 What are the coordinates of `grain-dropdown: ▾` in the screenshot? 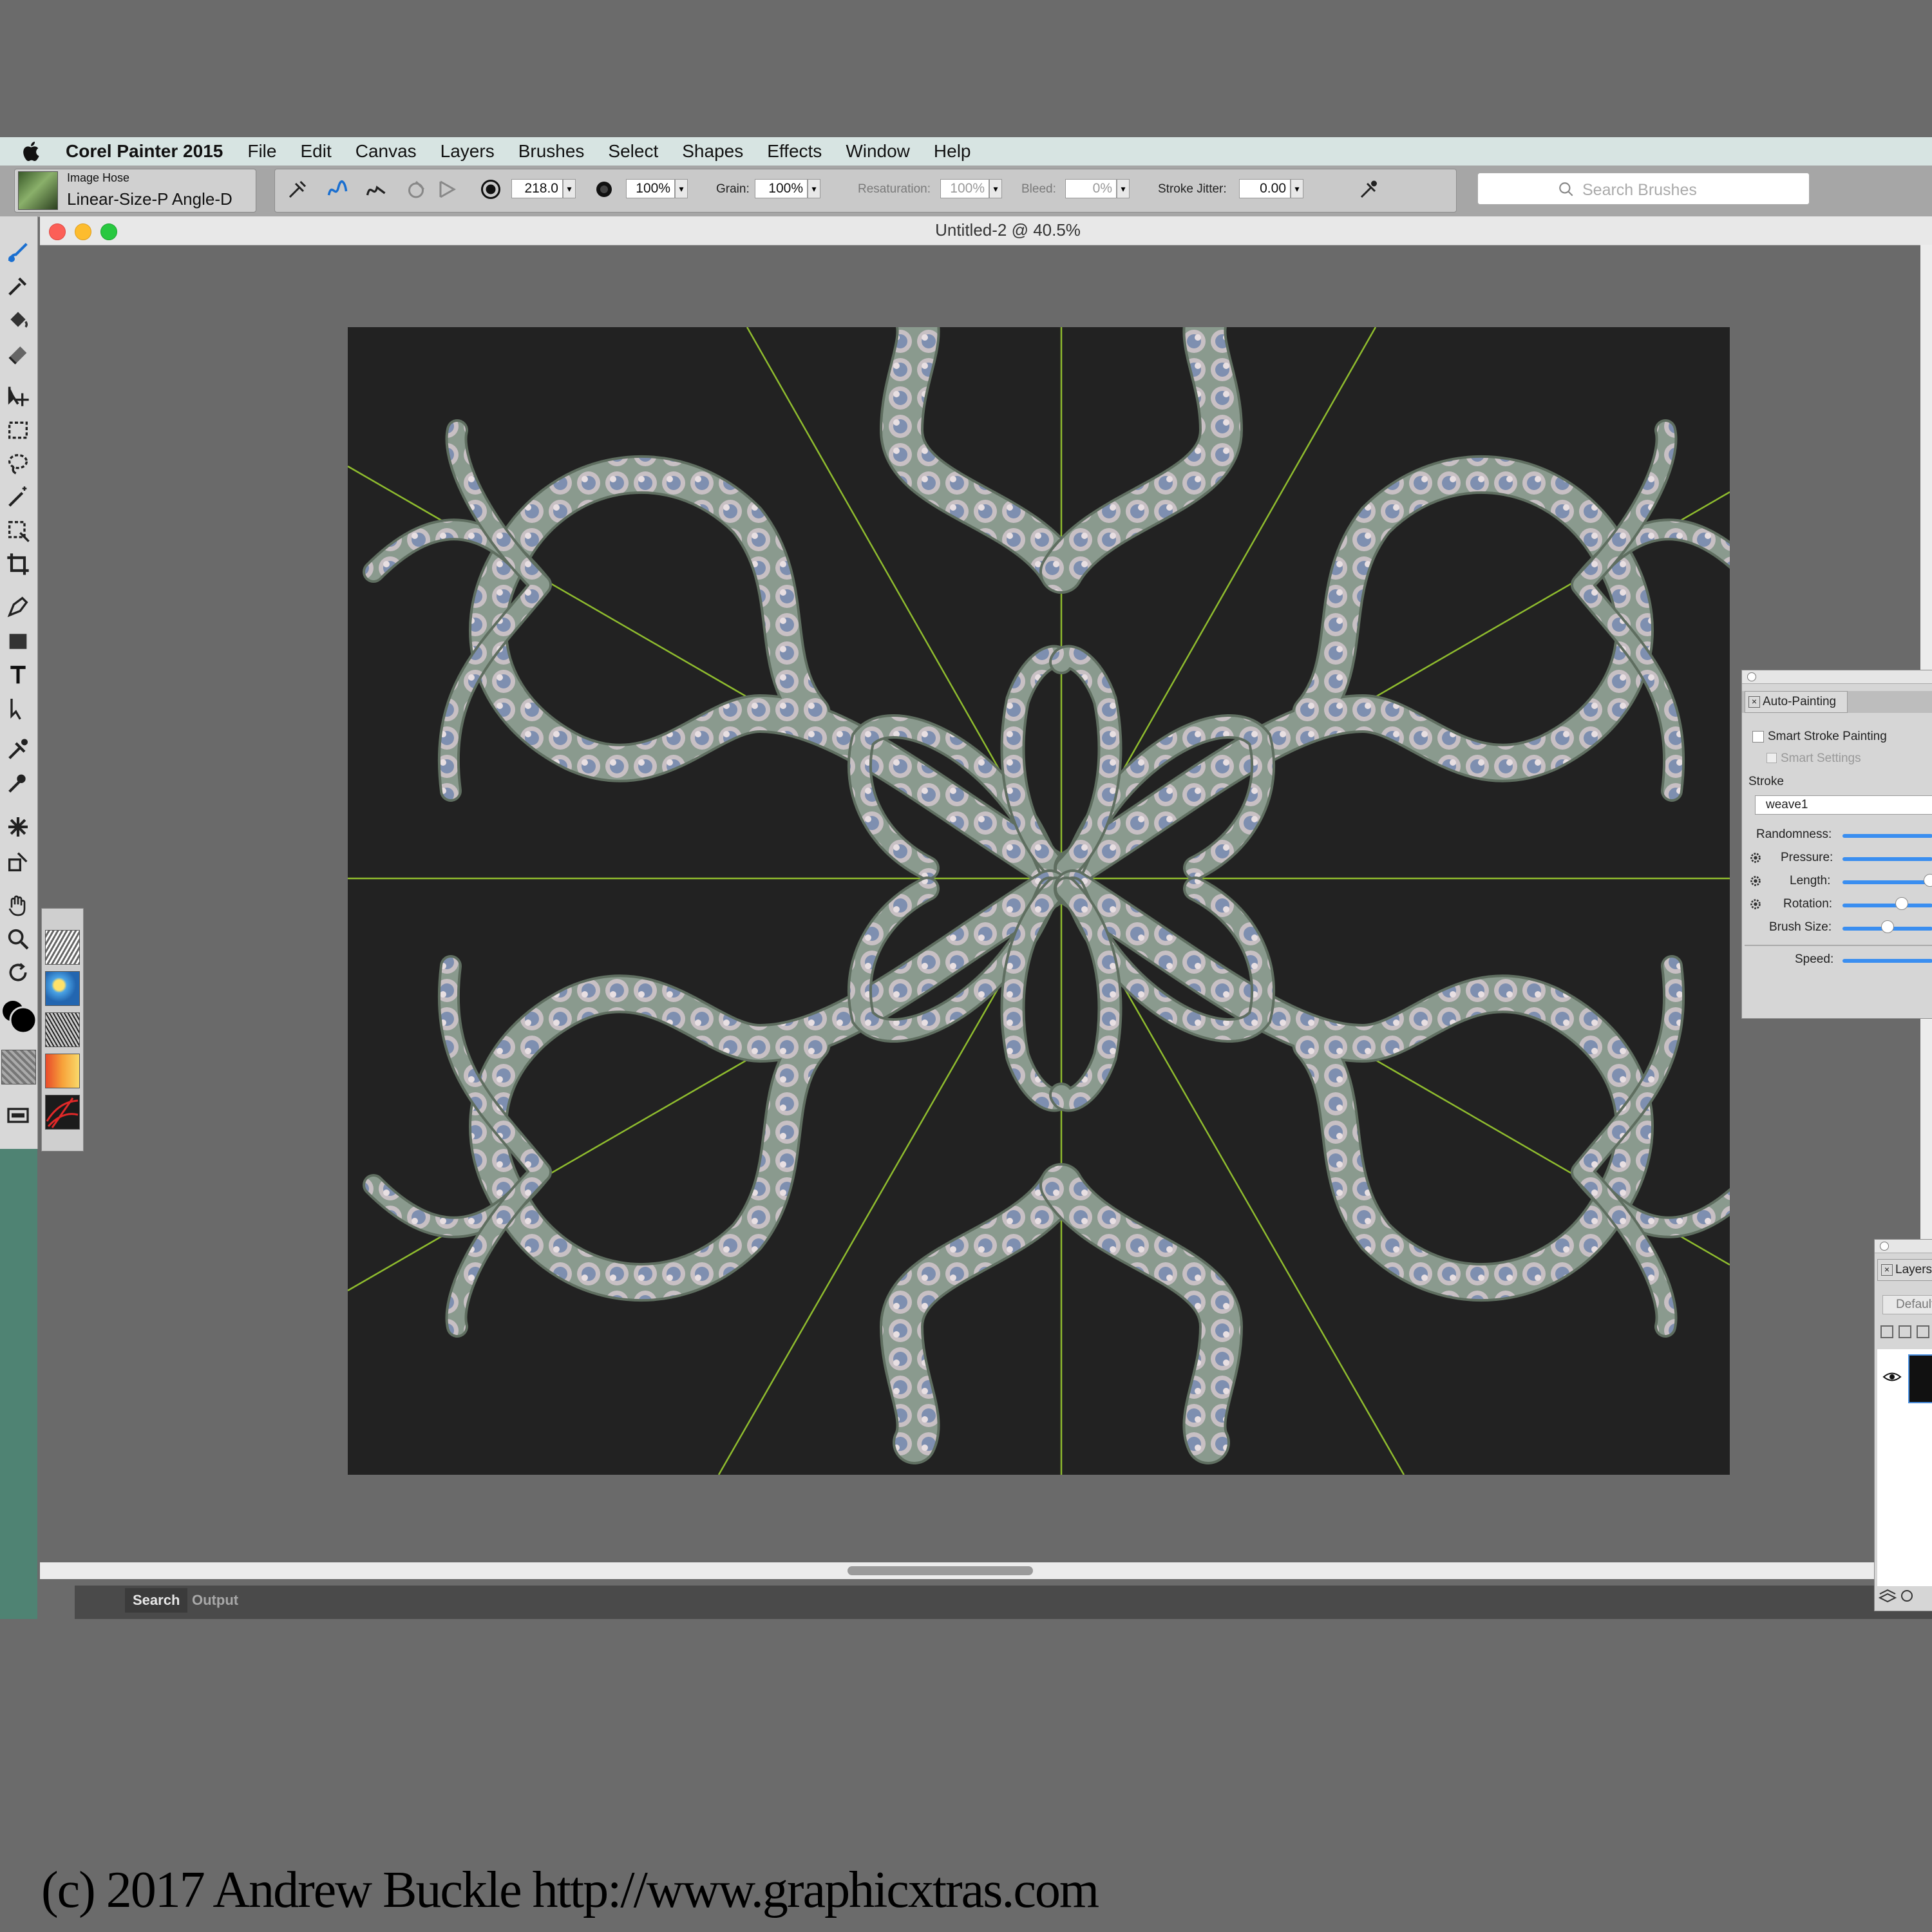 It's located at (814, 189).